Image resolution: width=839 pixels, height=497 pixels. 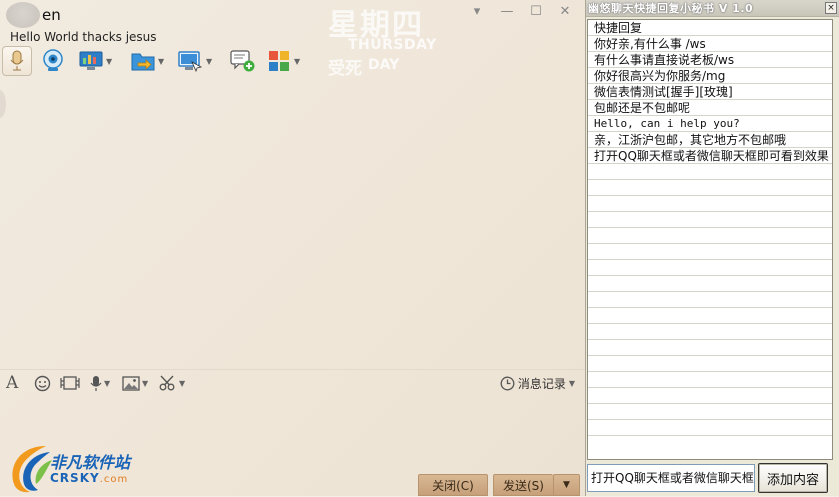 I want to click on share-screen-button: ▼, so click(x=195, y=61).